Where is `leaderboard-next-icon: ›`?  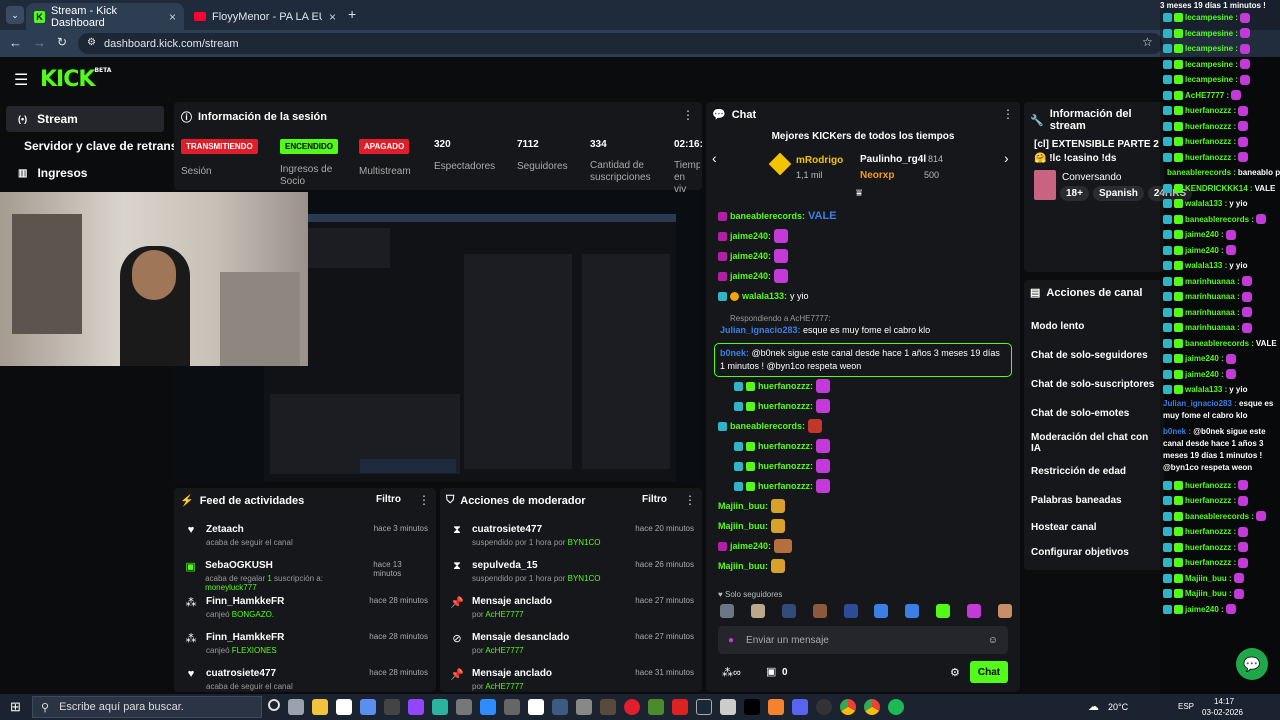 leaderboard-next-icon: › is located at coordinates (1006, 158).